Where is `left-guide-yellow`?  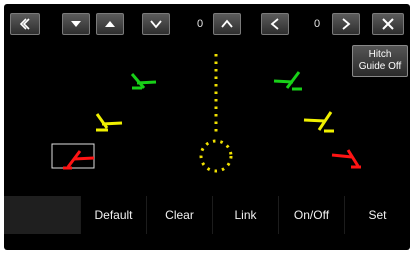 left-guide-yellow is located at coordinates (109, 122).